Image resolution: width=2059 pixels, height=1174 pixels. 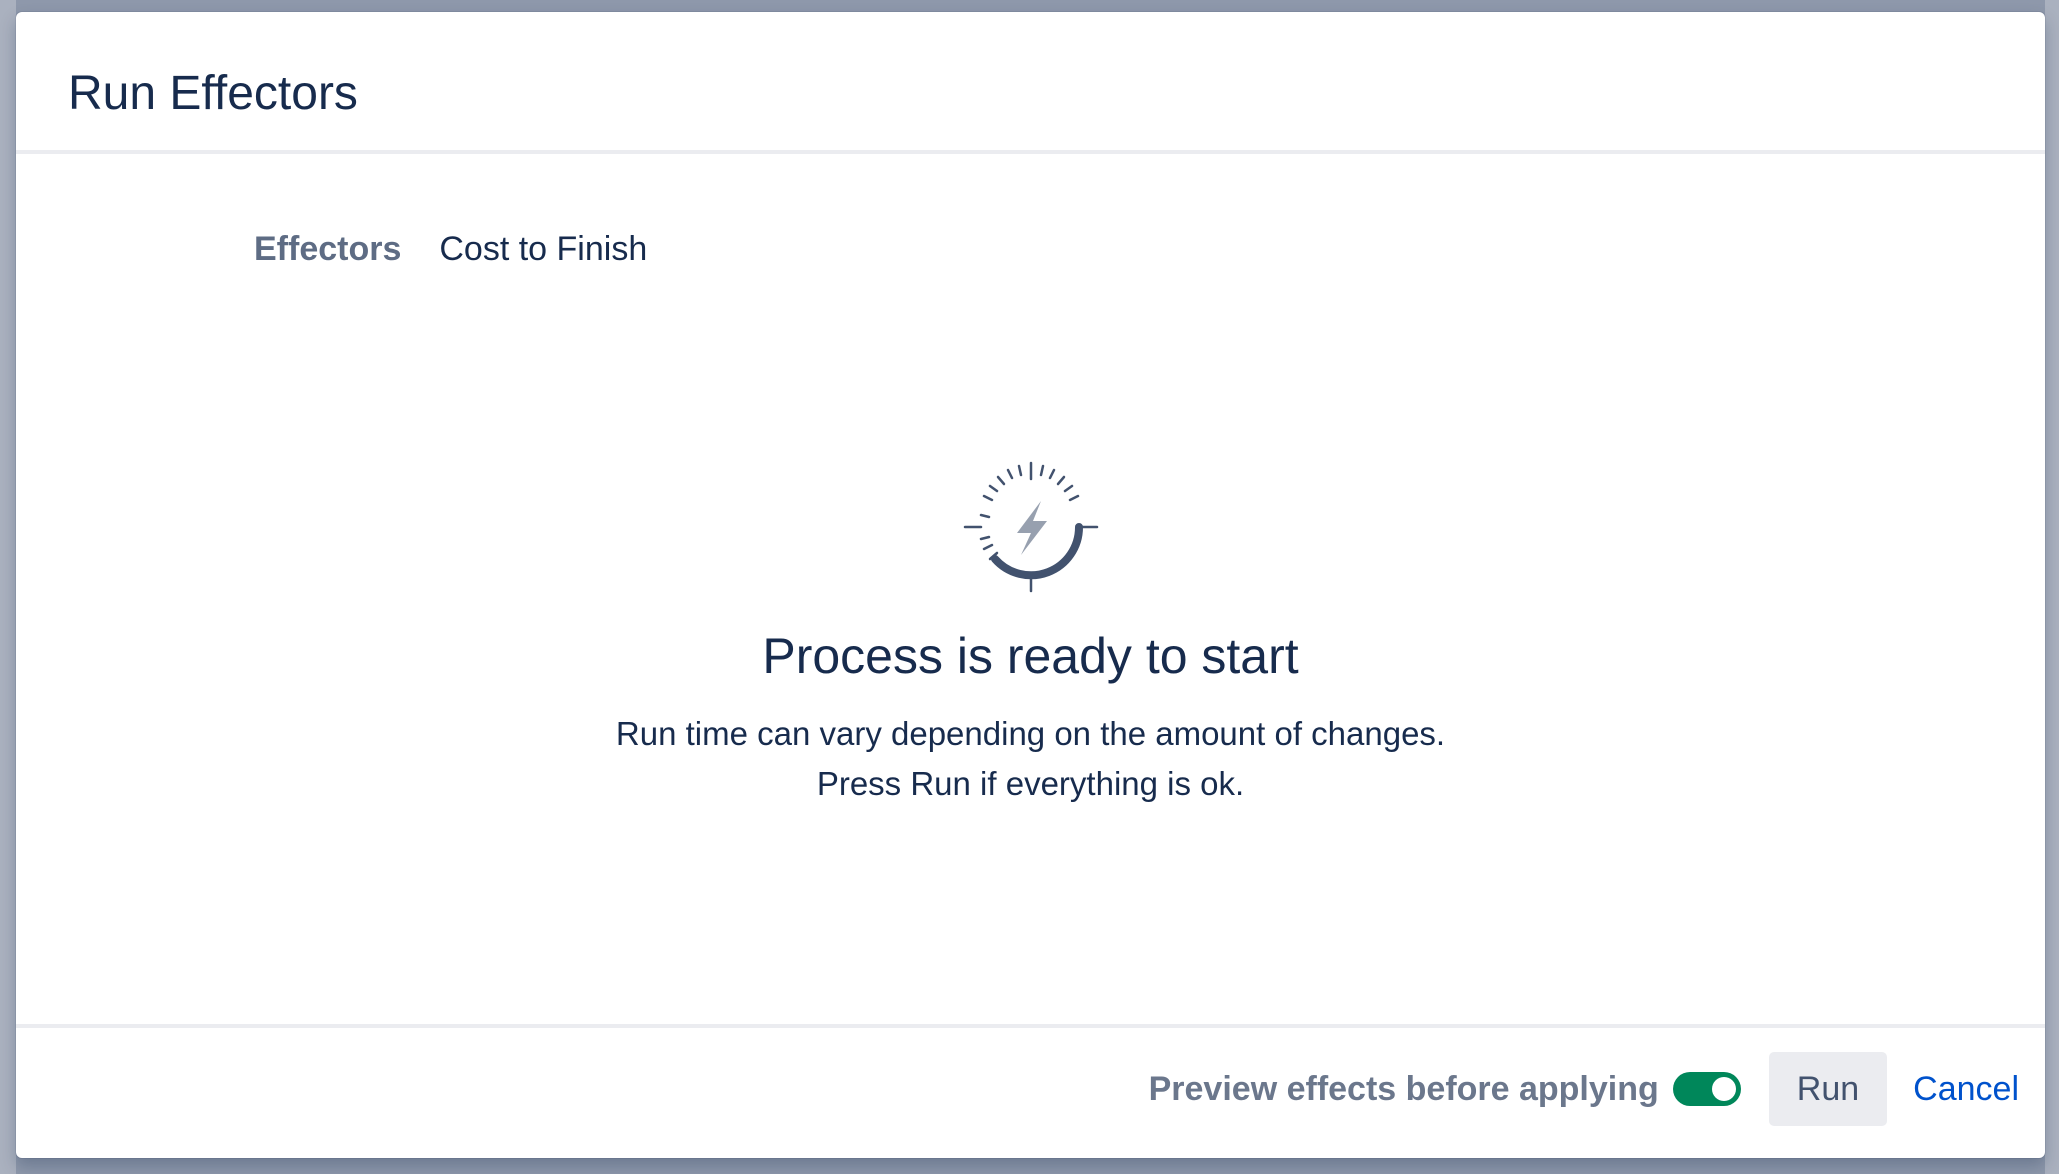 What do you see at coordinates (1030, 83) in the screenshot?
I see `dialog-header: Run Effectors` at bounding box center [1030, 83].